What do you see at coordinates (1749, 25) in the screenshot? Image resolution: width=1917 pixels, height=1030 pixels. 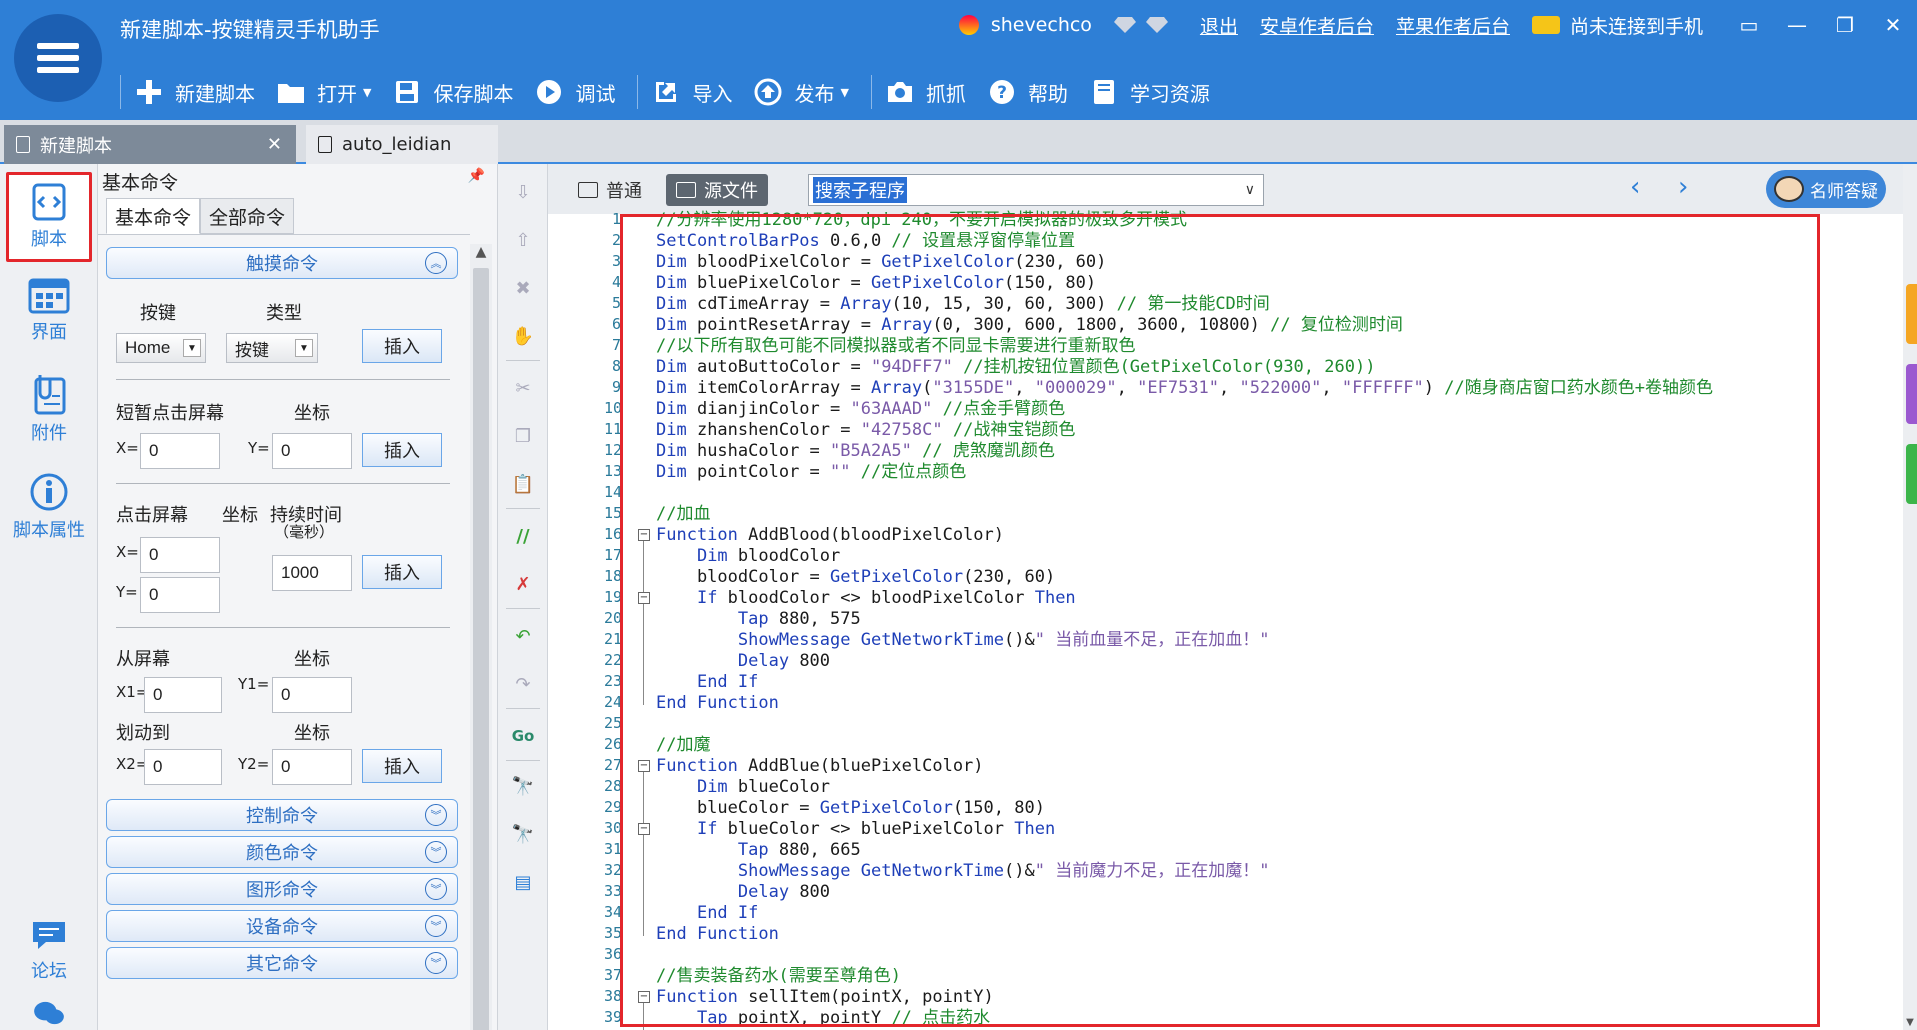 I see `window-settings-button: ▭` at bounding box center [1749, 25].